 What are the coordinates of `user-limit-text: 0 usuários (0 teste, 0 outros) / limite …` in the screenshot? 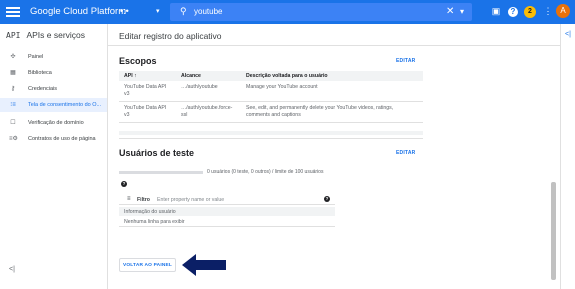 It's located at (265, 172).